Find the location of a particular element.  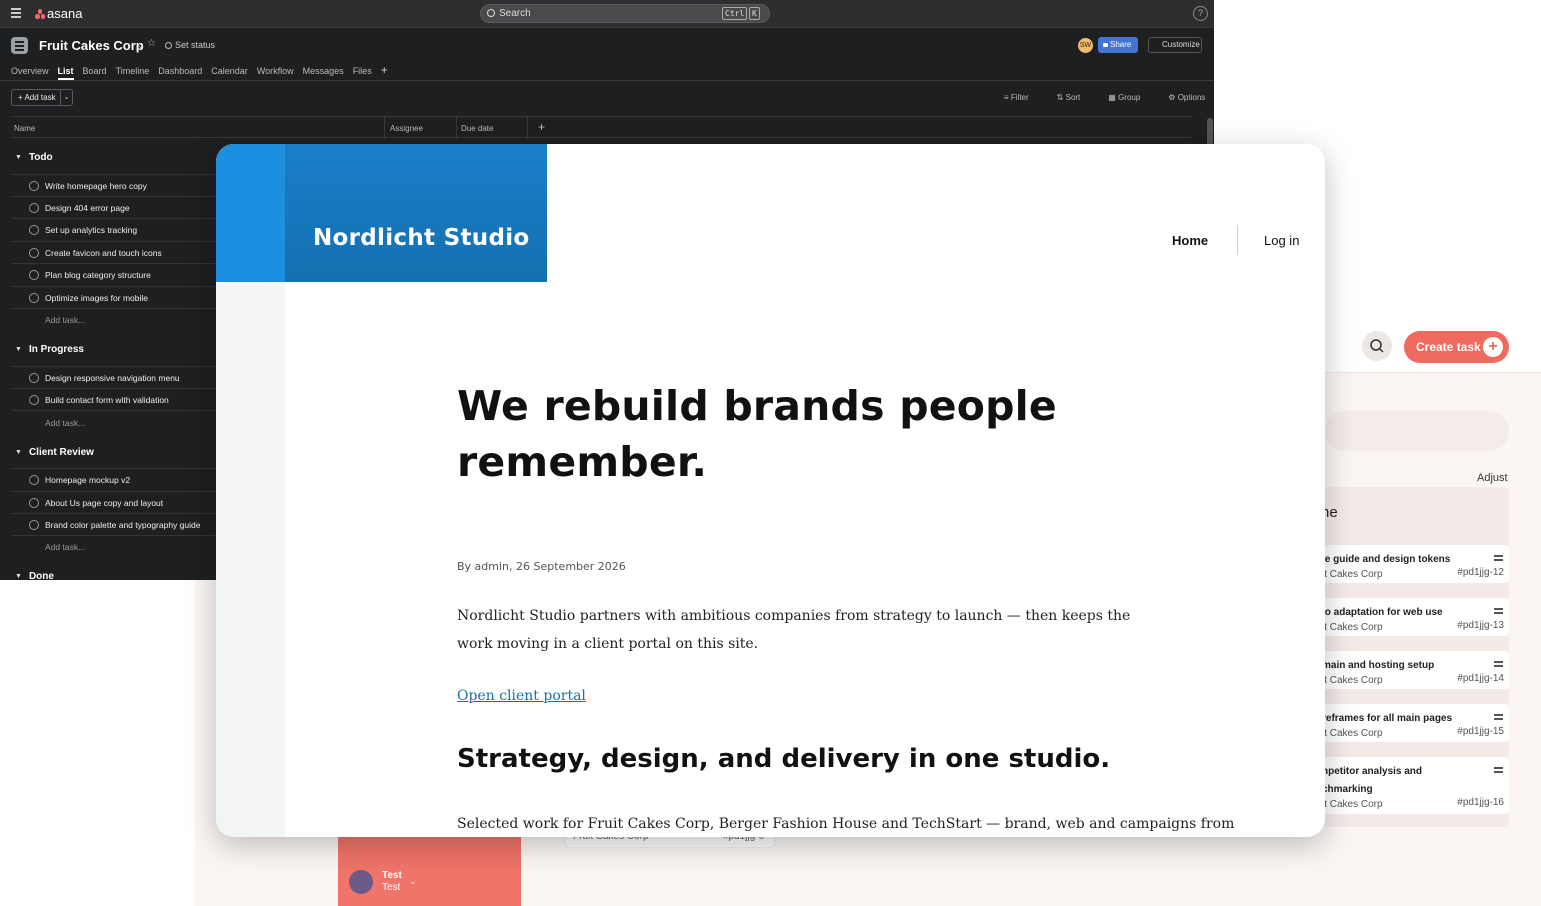

section-done: ▼ Done is located at coordinates (34, 575).